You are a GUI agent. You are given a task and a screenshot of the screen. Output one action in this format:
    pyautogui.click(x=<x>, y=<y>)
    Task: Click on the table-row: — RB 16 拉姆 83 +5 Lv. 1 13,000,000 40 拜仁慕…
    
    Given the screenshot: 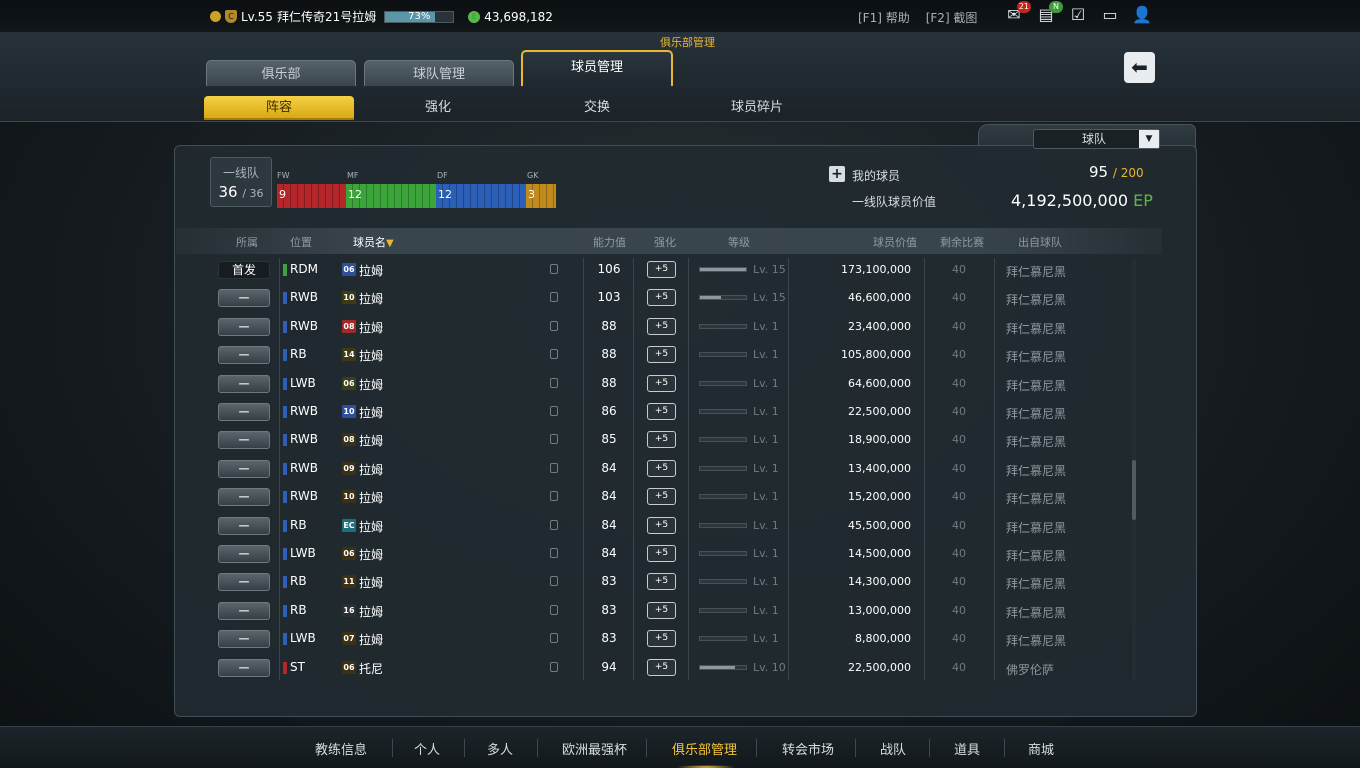 What is the action you would take?
    pyautogui.click(x=671, y=611)
    